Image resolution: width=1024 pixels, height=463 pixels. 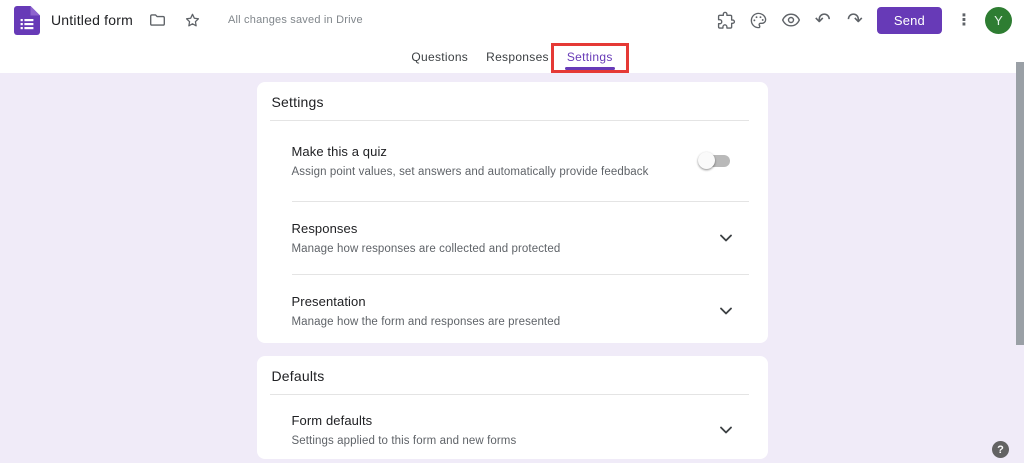 I want to click on kebab-menu-icon: ⋮, so click(x=964, y=20).